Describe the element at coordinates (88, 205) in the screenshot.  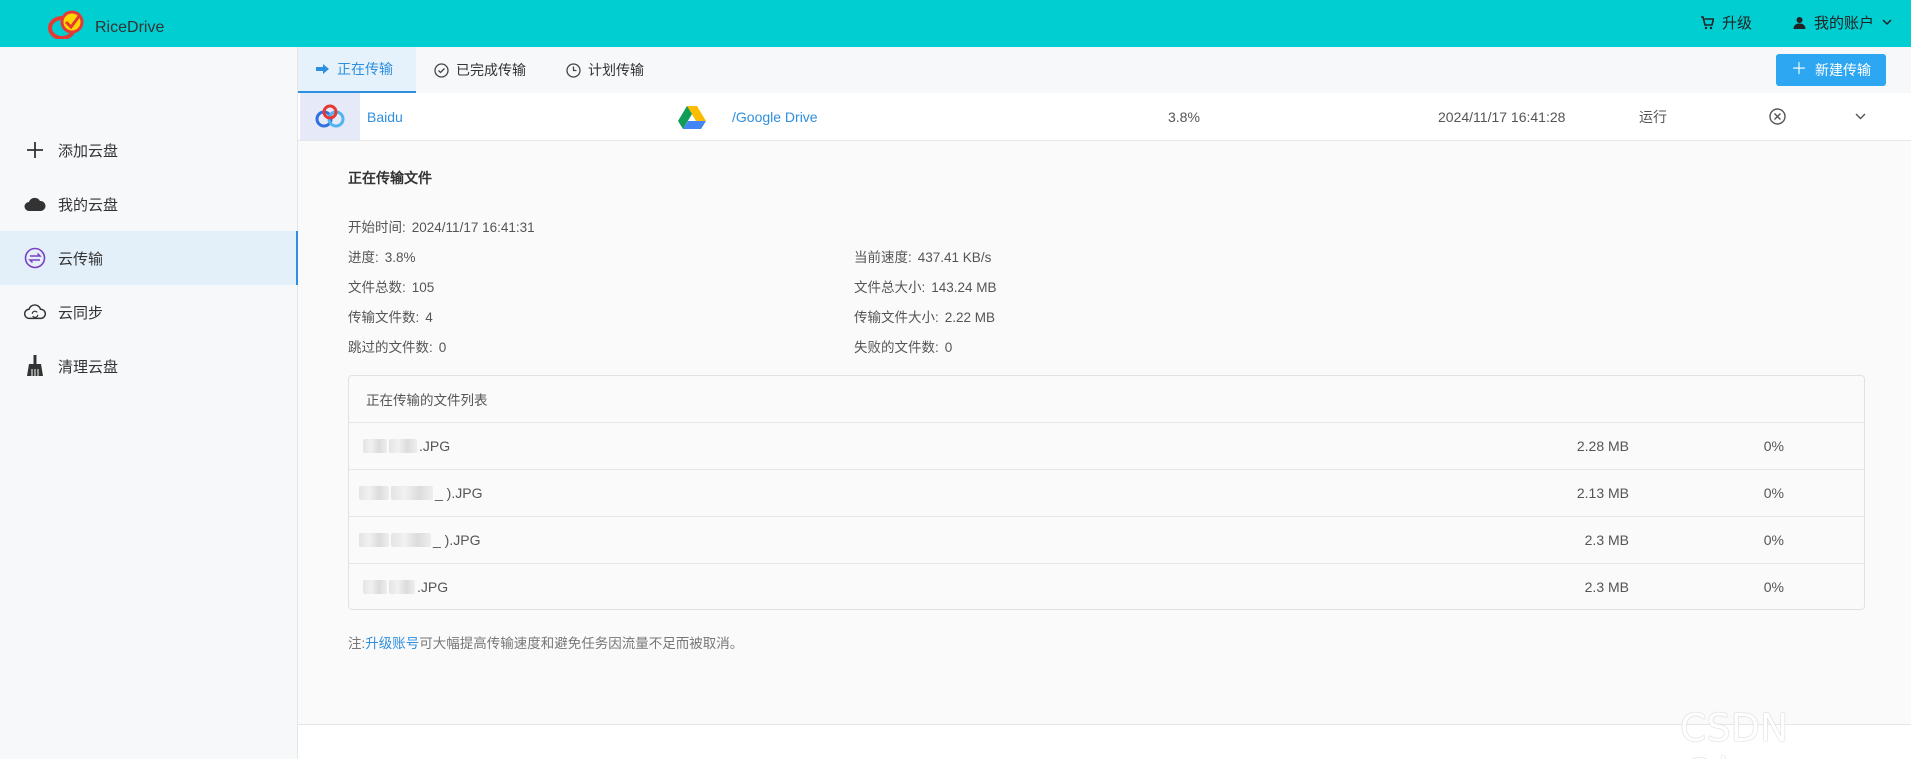
I see `sidebar-item-label: 我的云盘` at that location.